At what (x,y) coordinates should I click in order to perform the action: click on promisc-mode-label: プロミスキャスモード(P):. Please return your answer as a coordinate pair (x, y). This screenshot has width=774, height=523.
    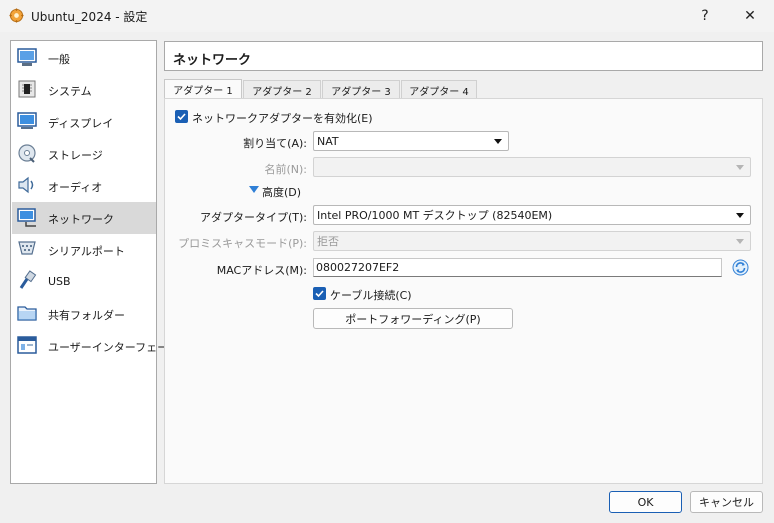
    Looking at the image, I should click on (242, 243).